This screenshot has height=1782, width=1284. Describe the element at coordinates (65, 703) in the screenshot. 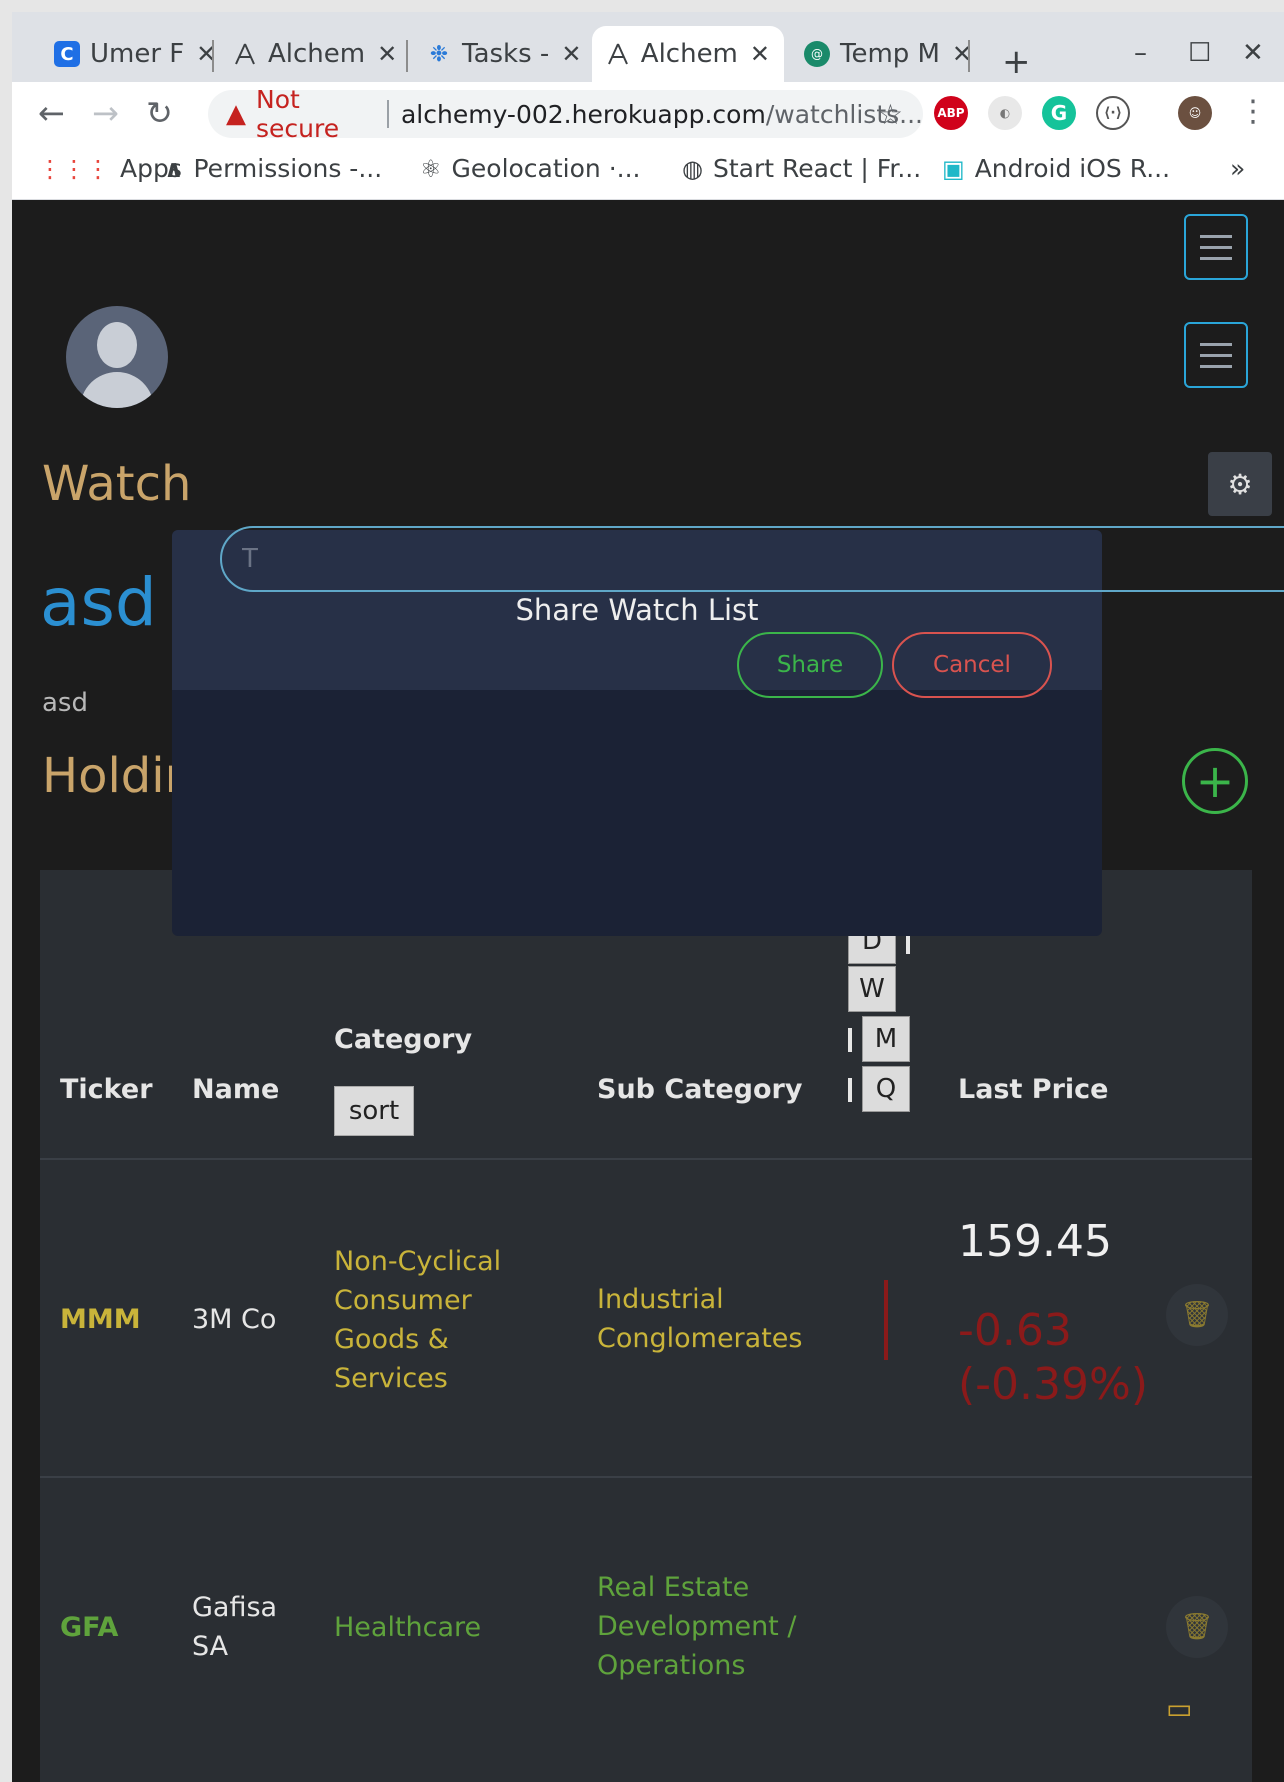

I see `watchlist-description: asd` at that location.